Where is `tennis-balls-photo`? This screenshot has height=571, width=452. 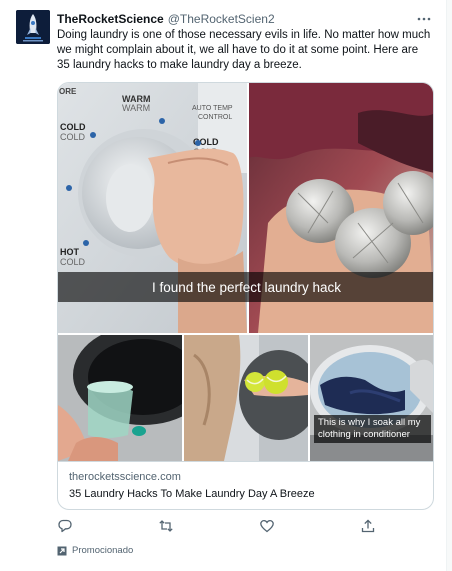
tennis-balls-photo is located at coordinates (246, 398).